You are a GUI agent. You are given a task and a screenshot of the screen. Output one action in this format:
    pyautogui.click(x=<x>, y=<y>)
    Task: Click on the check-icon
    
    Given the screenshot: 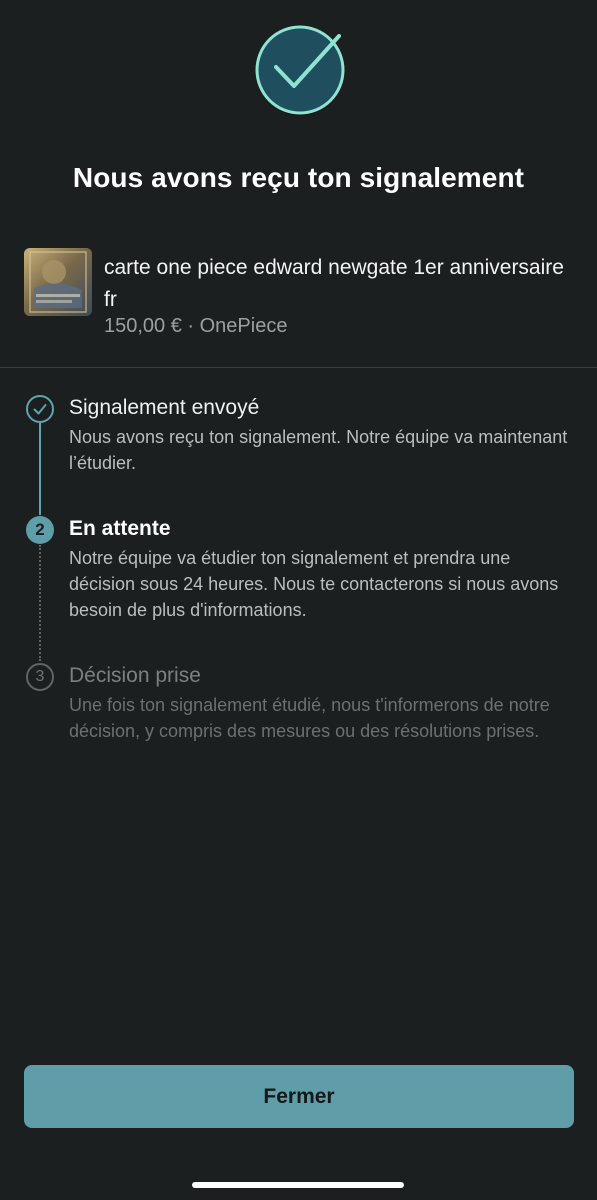 What is the action you would take?
    pyautogui.click(x=40, y=409)
    